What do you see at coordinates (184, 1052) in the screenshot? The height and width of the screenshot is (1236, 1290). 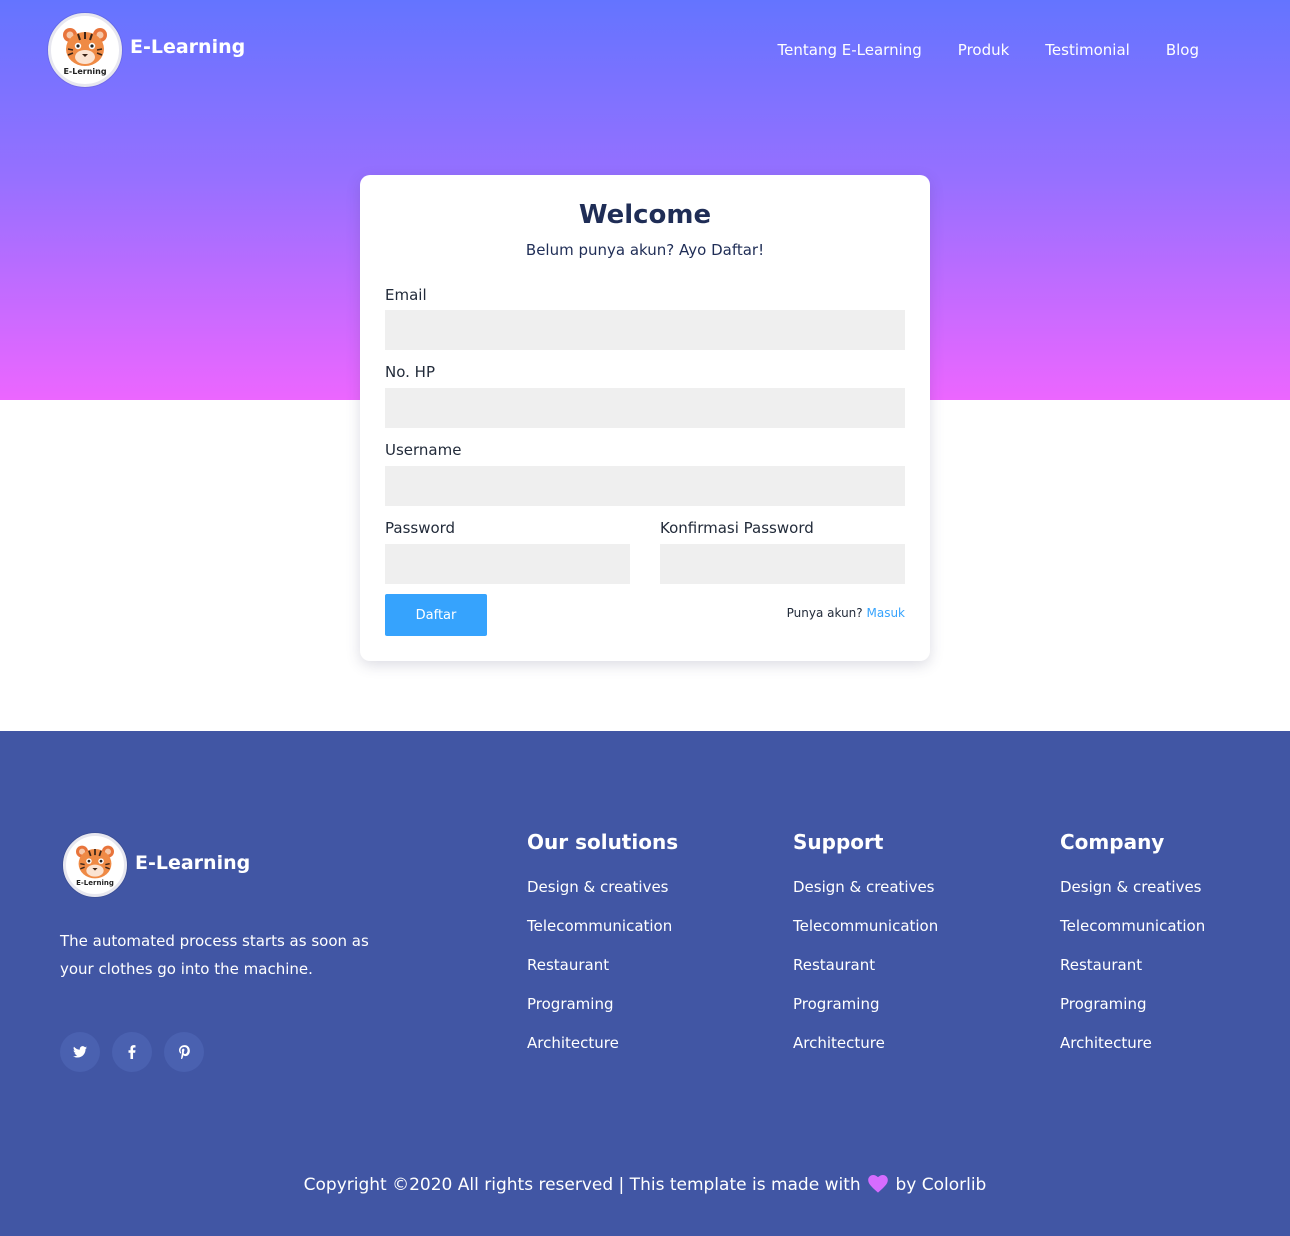 I see `pinterest-icon` at bounding box center [184, 1052].